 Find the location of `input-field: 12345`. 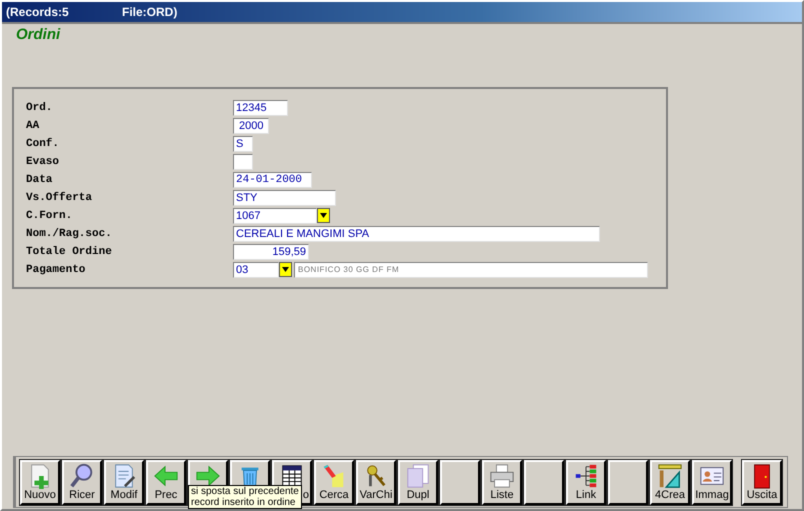

input-field: 12345 is located at coordinates (260, 108).